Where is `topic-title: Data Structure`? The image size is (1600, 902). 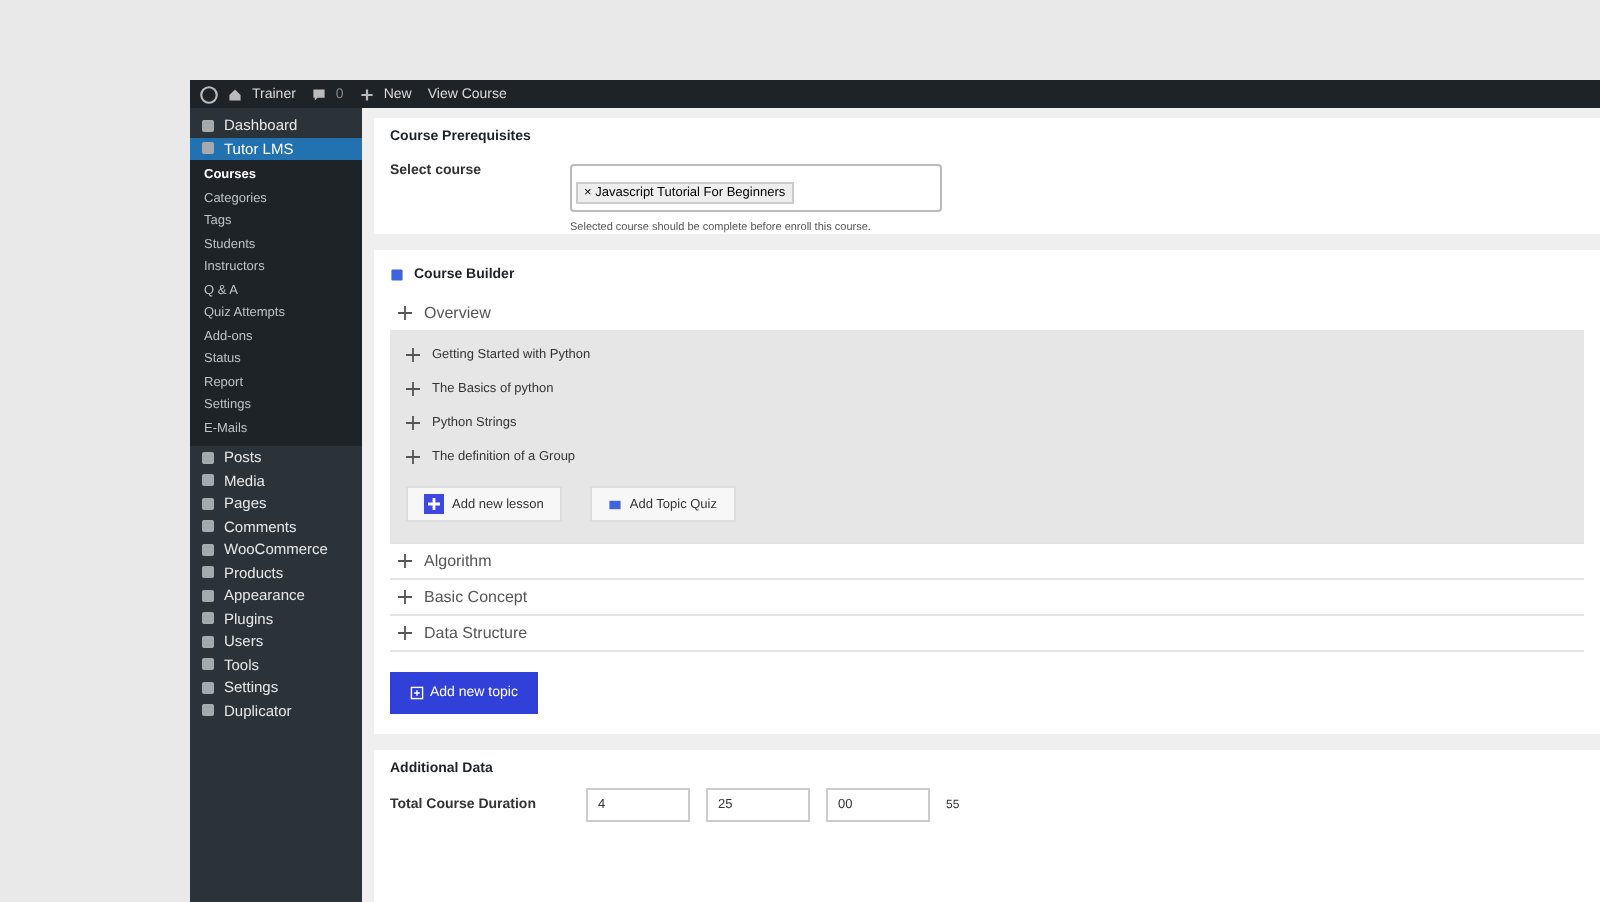 topic-title: Data Structure is located at coordinates (476, 633).